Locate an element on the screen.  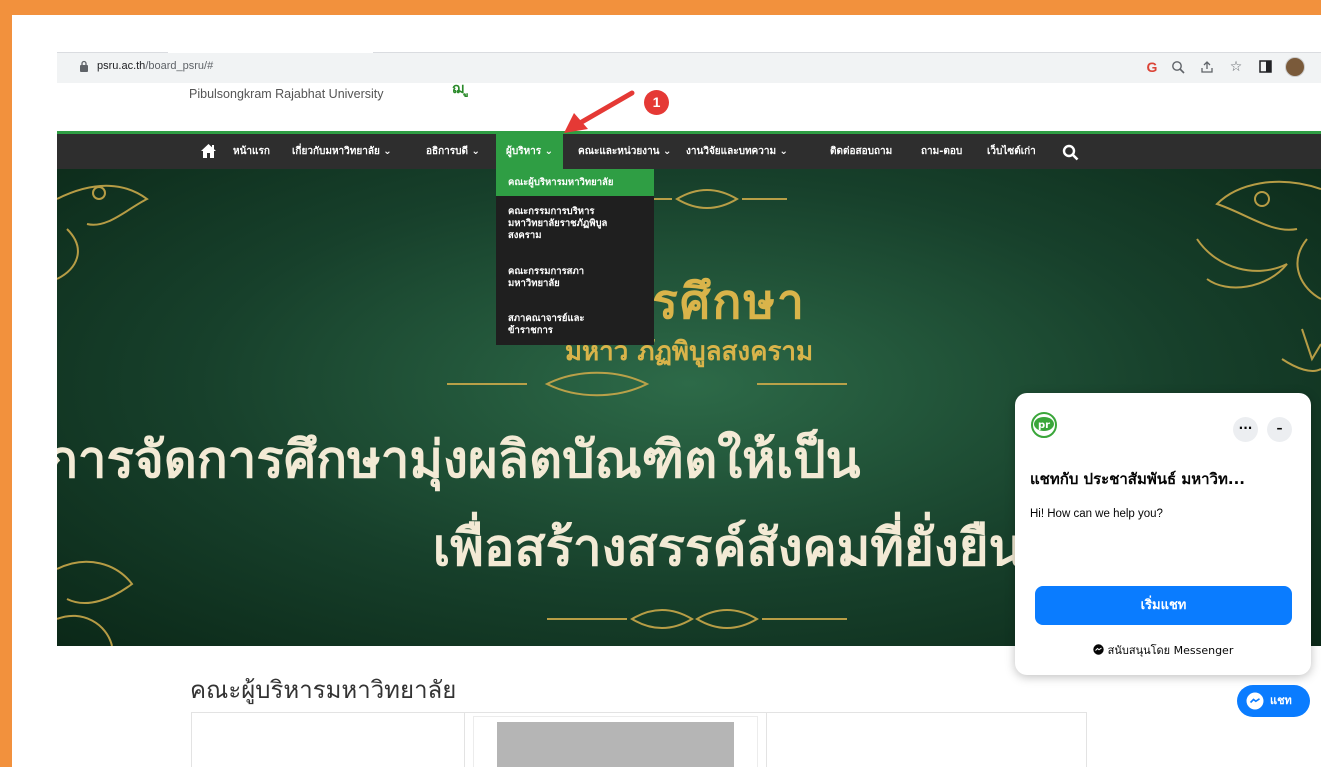
powered-by-text: สนับสนุนโดย Messenger is located at coordinates (1170, 650).